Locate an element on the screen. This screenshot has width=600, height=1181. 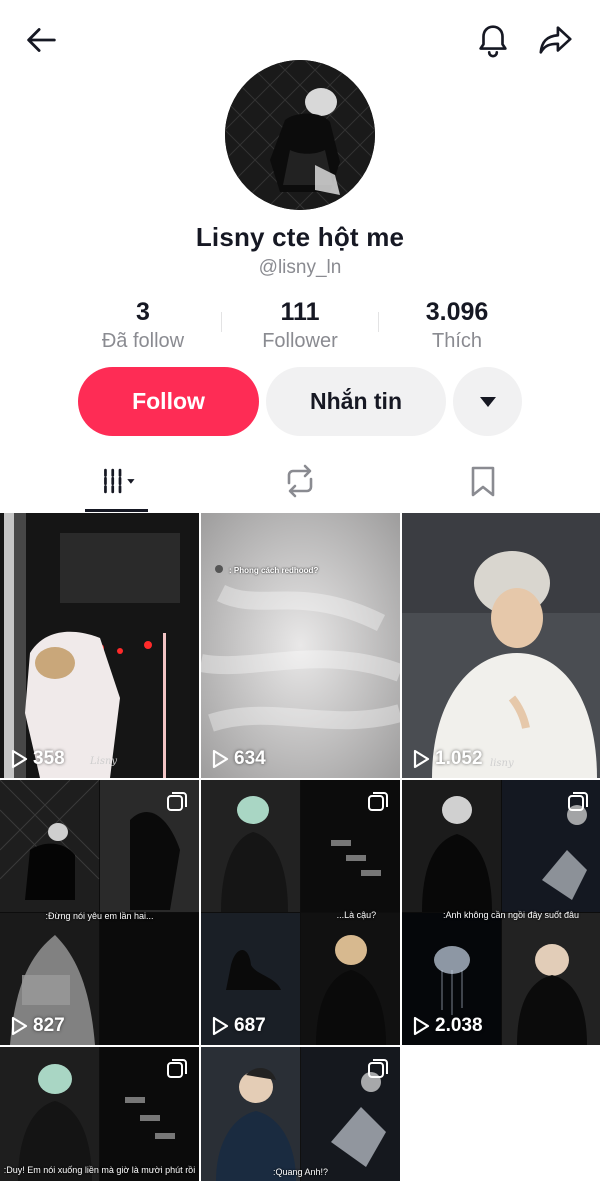
view-count: 687 is located at coordinates (238, 1026).